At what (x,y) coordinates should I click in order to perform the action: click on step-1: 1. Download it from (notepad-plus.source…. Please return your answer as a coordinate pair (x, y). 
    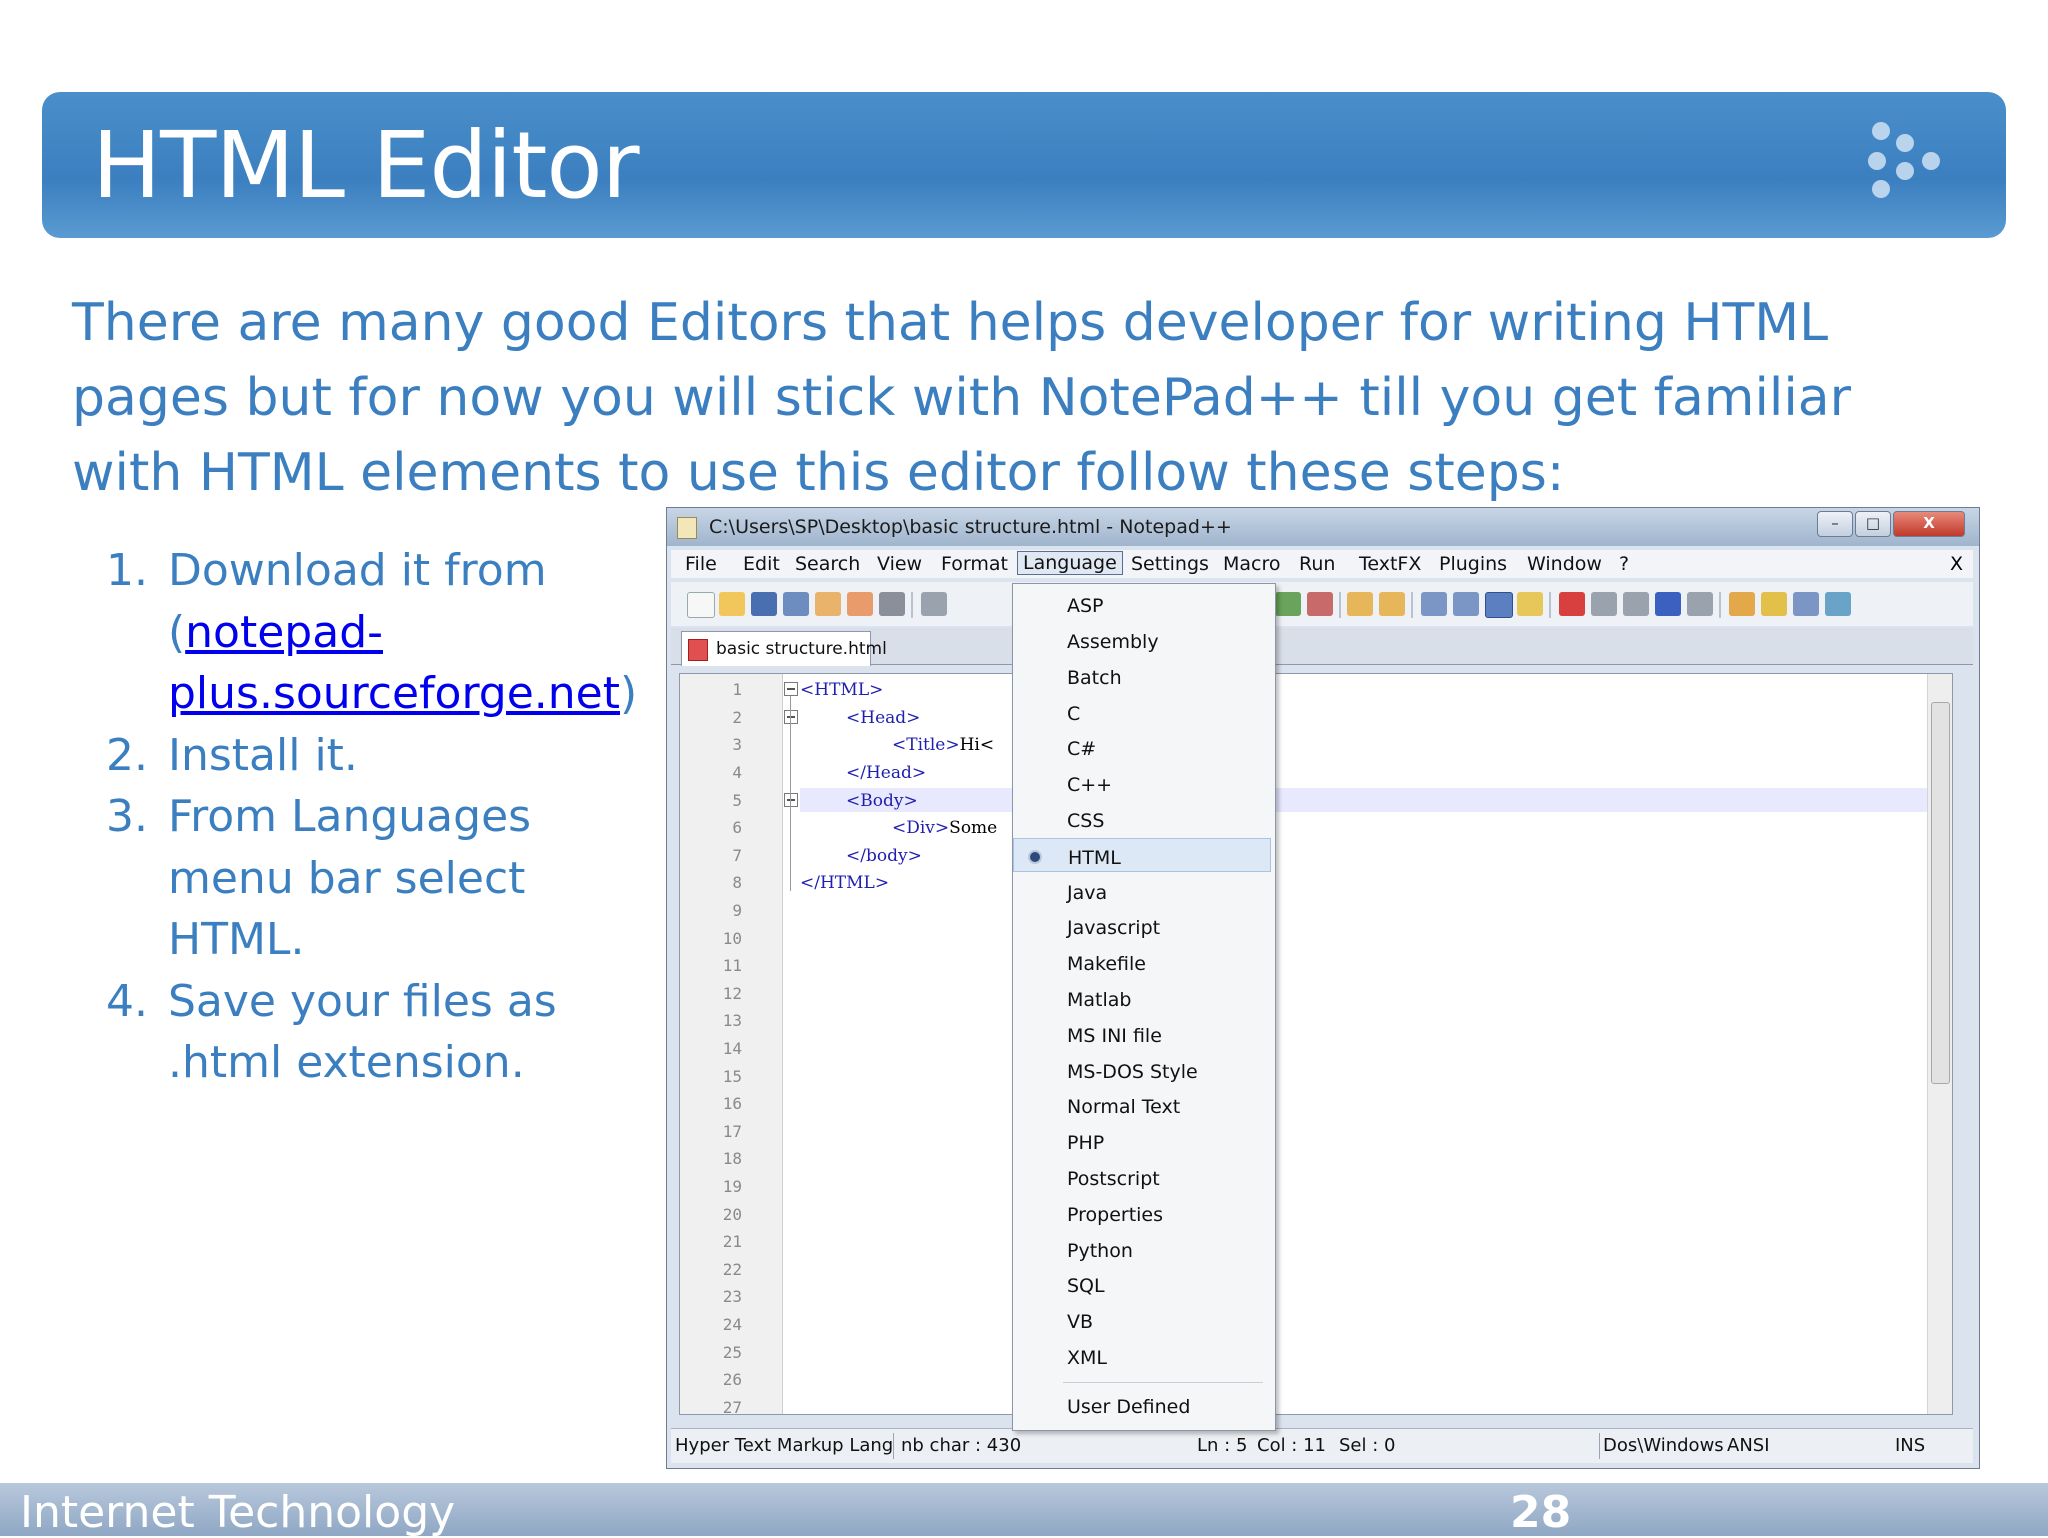
    Looking at the image, I should click on (386, 632).